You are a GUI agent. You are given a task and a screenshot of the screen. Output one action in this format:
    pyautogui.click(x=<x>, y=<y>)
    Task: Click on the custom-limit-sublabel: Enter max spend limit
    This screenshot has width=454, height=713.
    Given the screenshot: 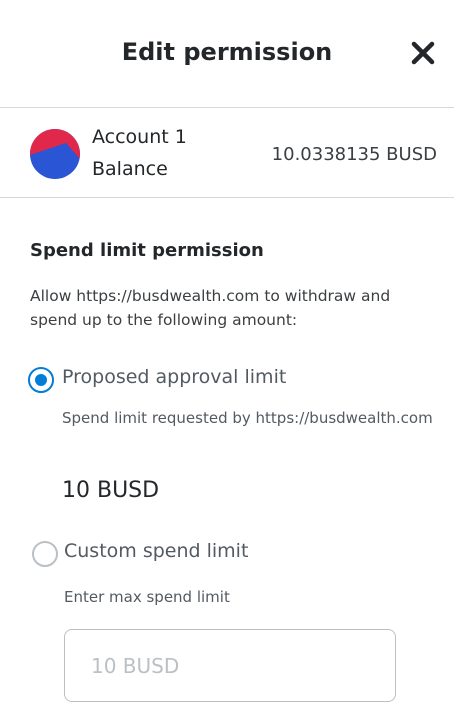 What is the action you would take?
    pyautogui.click(x=147, y=597)
    